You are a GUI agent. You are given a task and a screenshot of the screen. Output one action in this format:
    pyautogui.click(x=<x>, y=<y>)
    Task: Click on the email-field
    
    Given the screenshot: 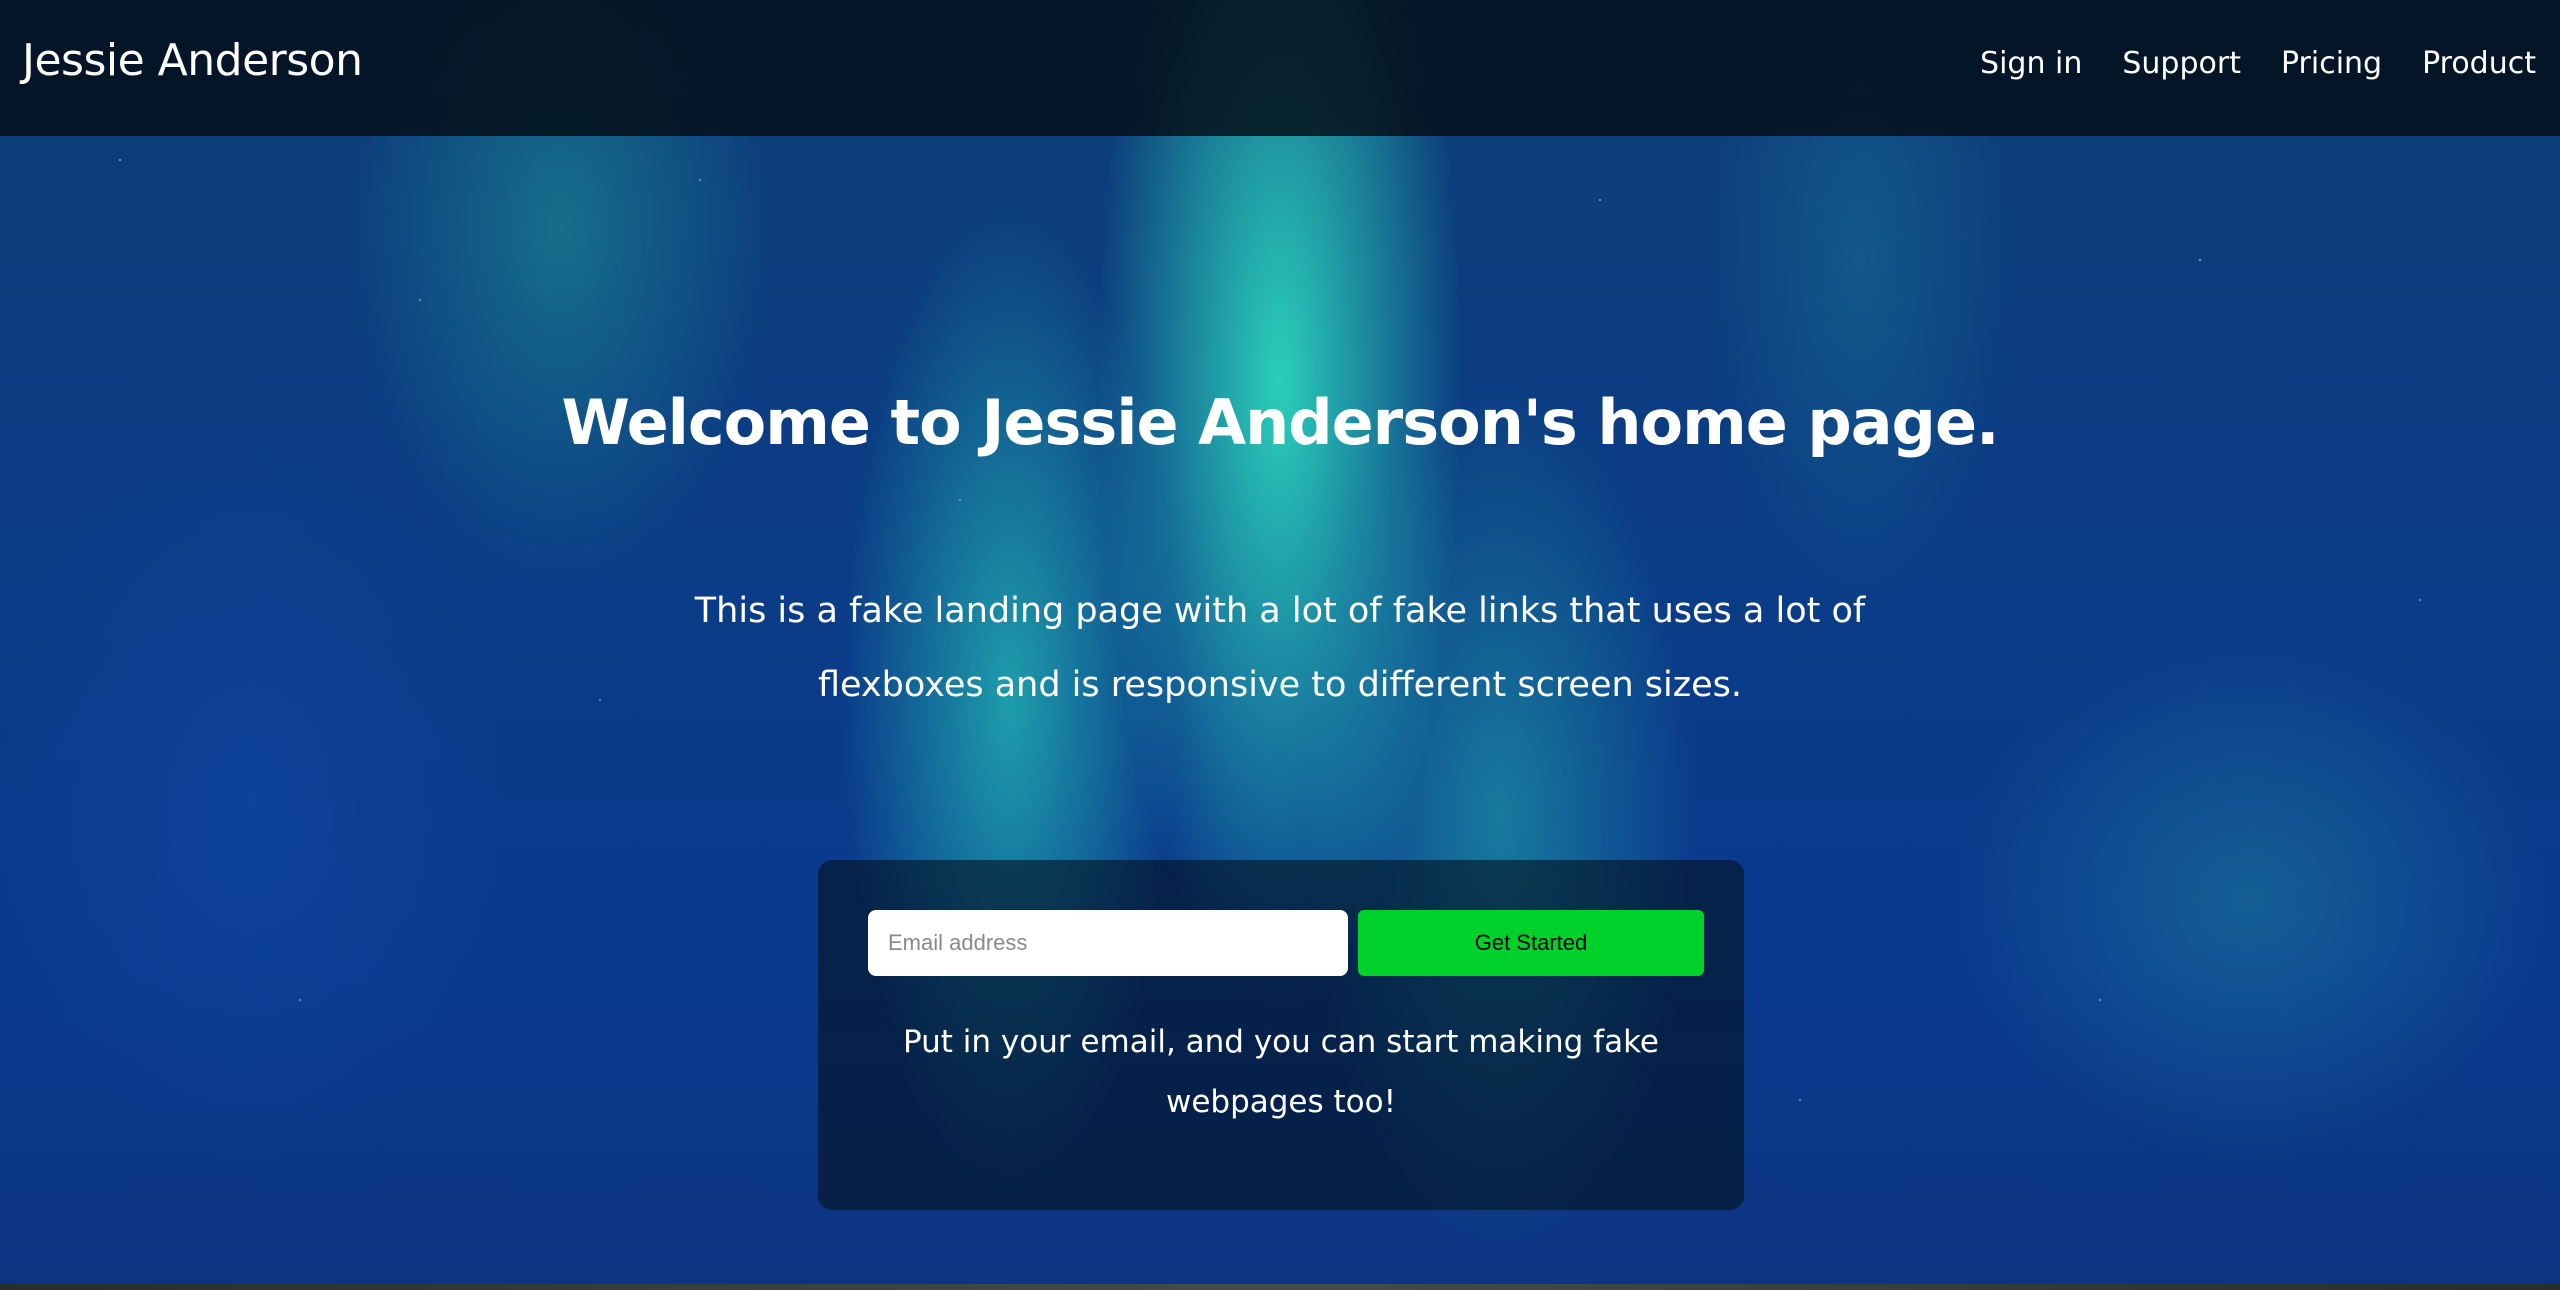 What is the action you would take?
    pyautogui.click(x=1108, y=943)
    